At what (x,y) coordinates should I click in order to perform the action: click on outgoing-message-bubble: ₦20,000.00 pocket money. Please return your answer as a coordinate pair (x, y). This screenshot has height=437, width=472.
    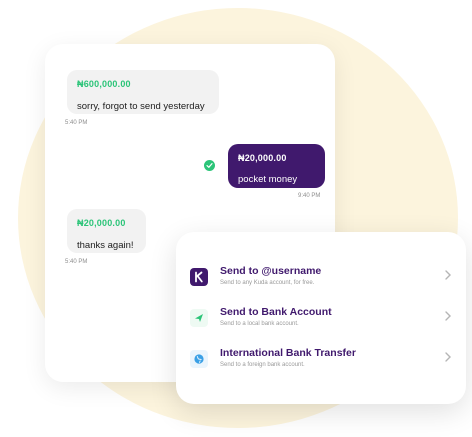
    Looking at the image, I should click on (276, 166).